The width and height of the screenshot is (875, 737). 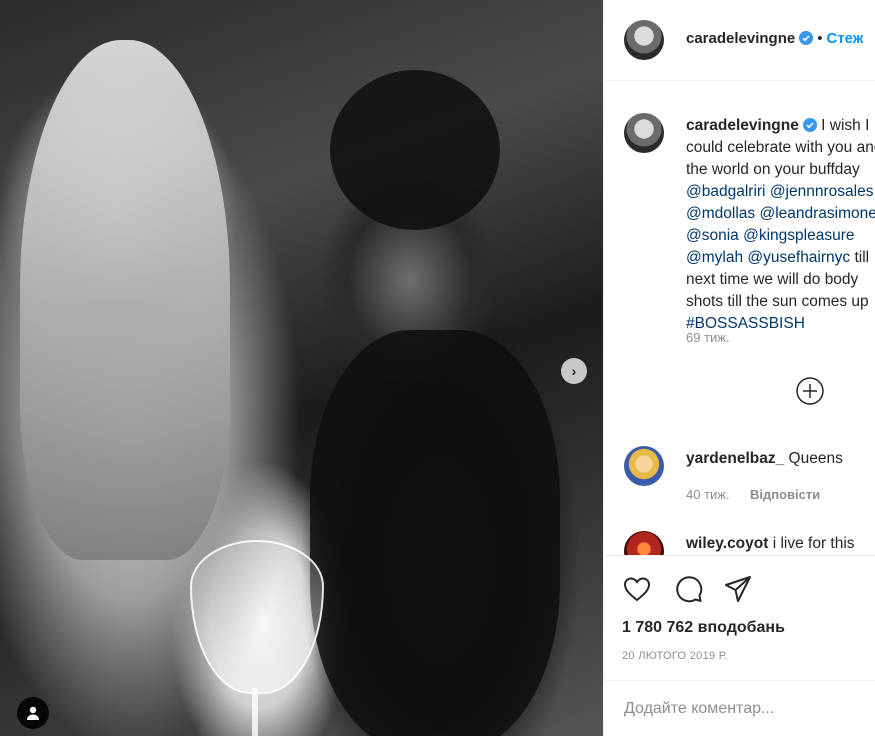 What do you see at coordinates (739, 618) in the screenshot?
I see `post-actions: 1 780 762 вподобань 20 ЛЮТОГО 2019 Р.` at bounding box center [739, 618].